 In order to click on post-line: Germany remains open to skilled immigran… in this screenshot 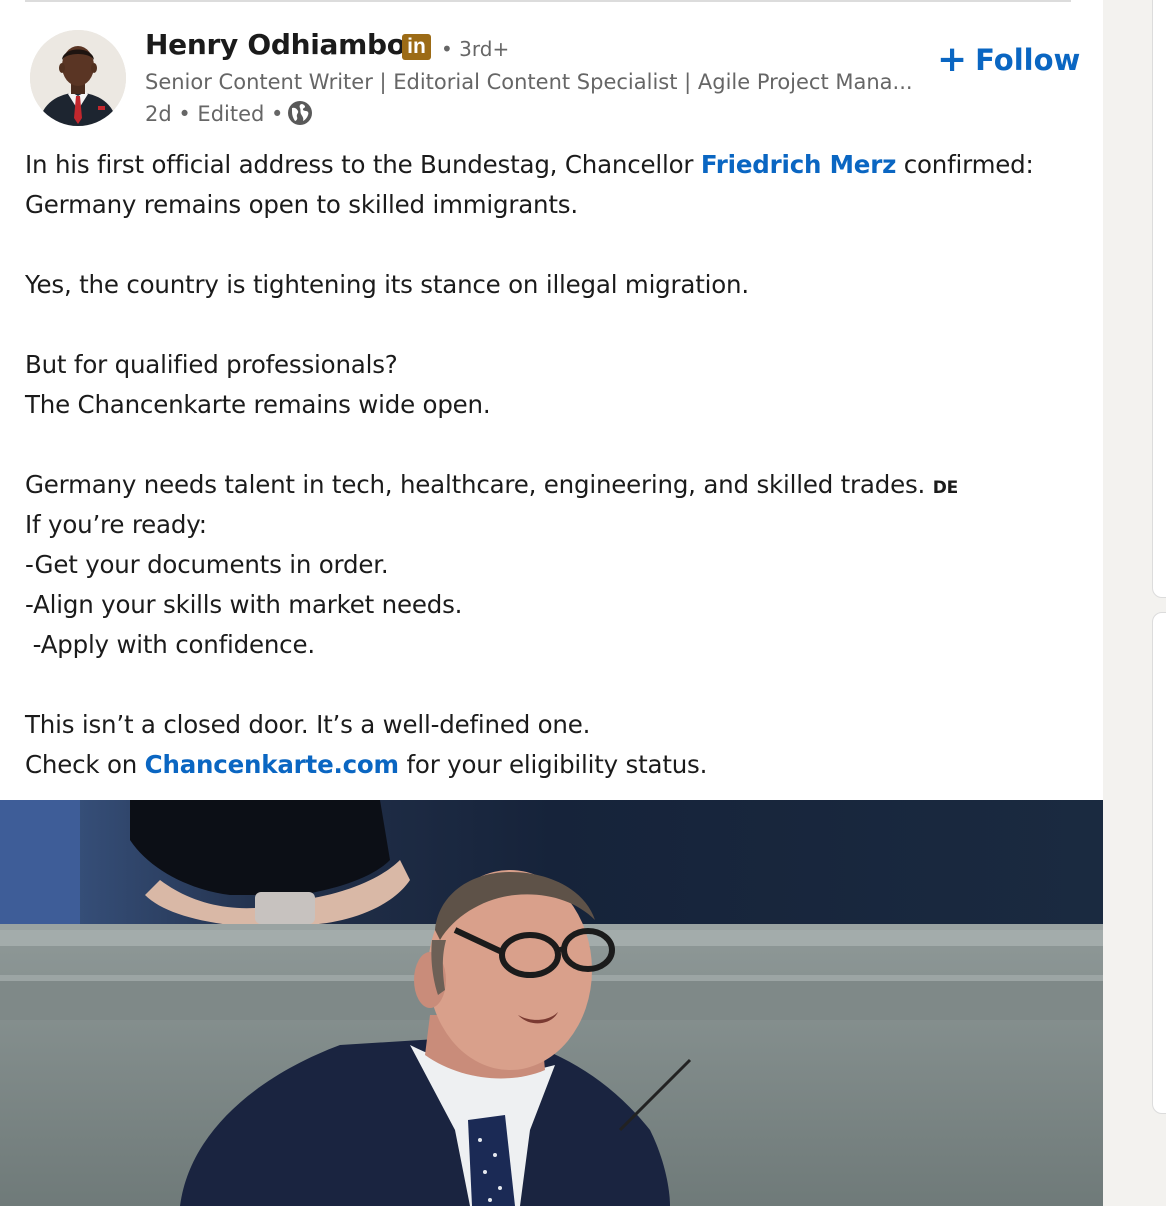, I will do `click(301, 204)`.